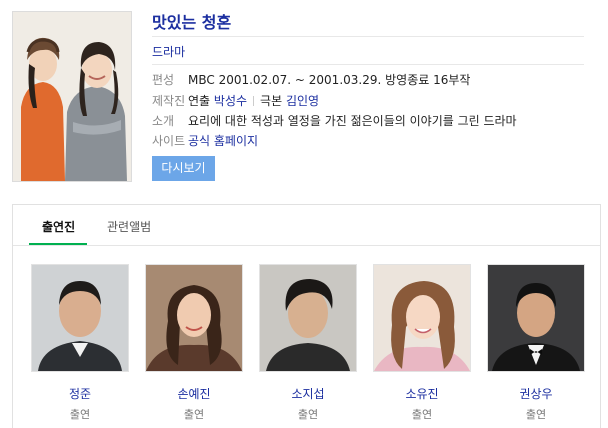 The height and width of the screenshot is (428, 608). I want to click on cast-name: 소유진, so click(422, 393).